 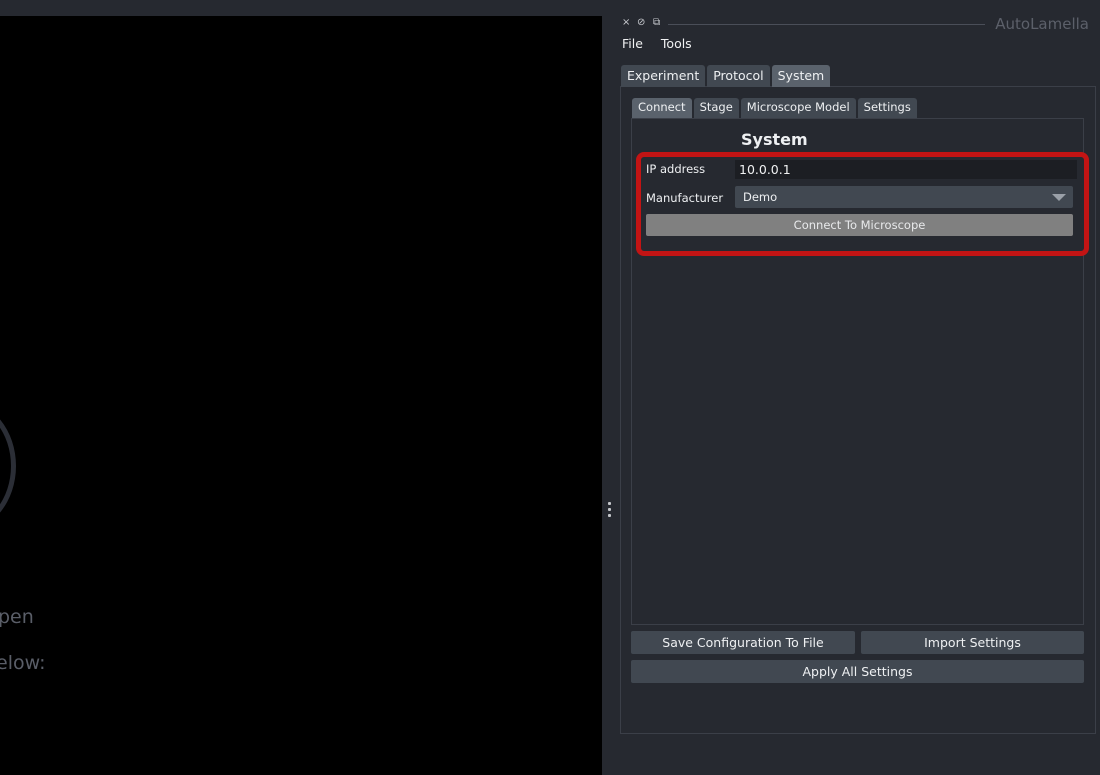 I want to click on tab-connect: Connect, so click(x=662, y=108).